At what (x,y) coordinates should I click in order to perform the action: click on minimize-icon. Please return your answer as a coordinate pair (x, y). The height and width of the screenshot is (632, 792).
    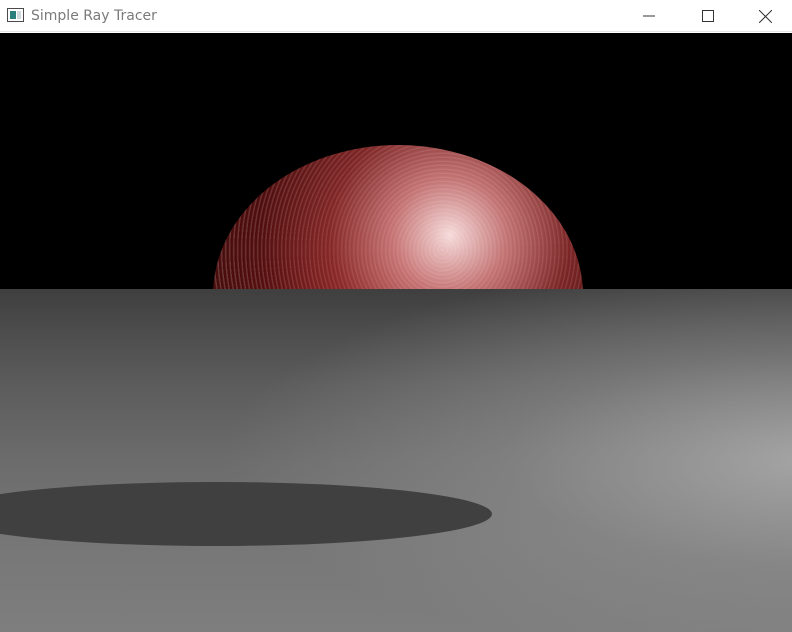
    Looking at the image, I should click on (649, 16).